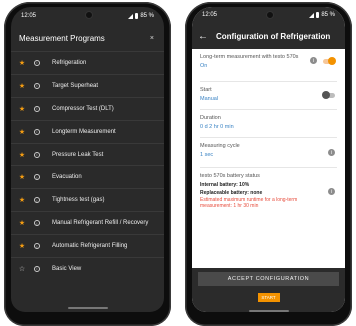 The width and height of the screenshot is (356, 326). What do you see at coordinates (62, 38) in the screenshot?
I see `dialog-title: Measurement Programs` at bounding box center [62, 38].